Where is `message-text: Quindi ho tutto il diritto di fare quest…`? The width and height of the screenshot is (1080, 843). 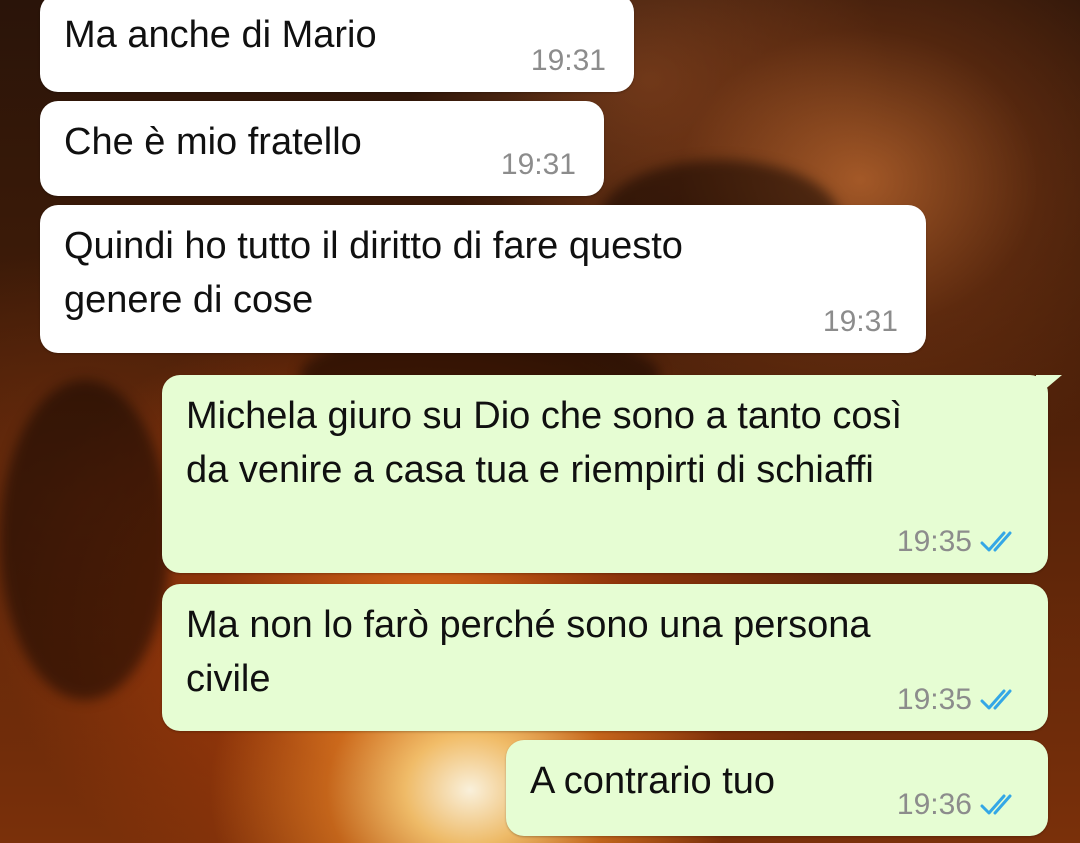 message-text: Quindi ho tutto il diritto di fare quest… is located at coordinates (373, 273).